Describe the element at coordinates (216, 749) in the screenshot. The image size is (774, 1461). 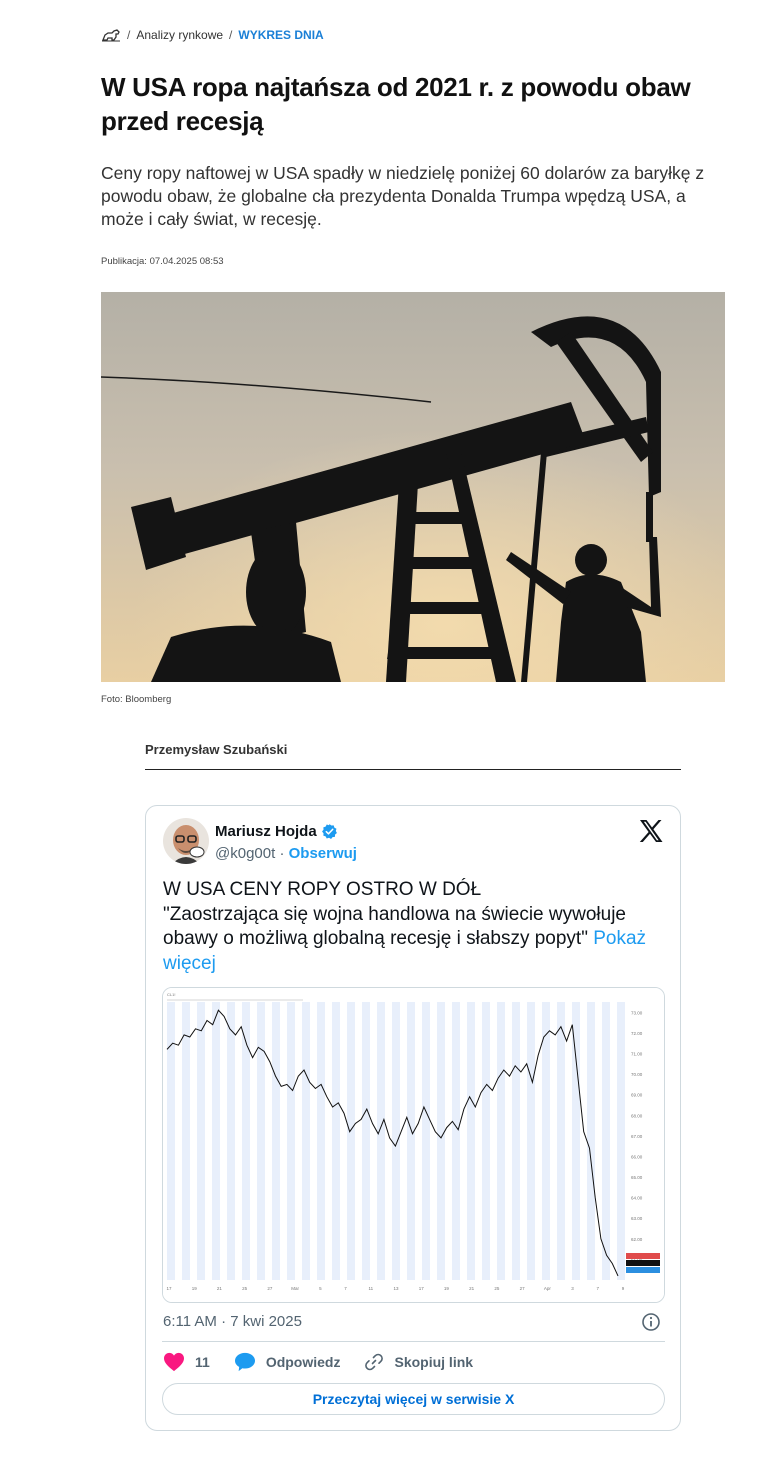
I see `author-name: Przemysław Szubański` at that location.